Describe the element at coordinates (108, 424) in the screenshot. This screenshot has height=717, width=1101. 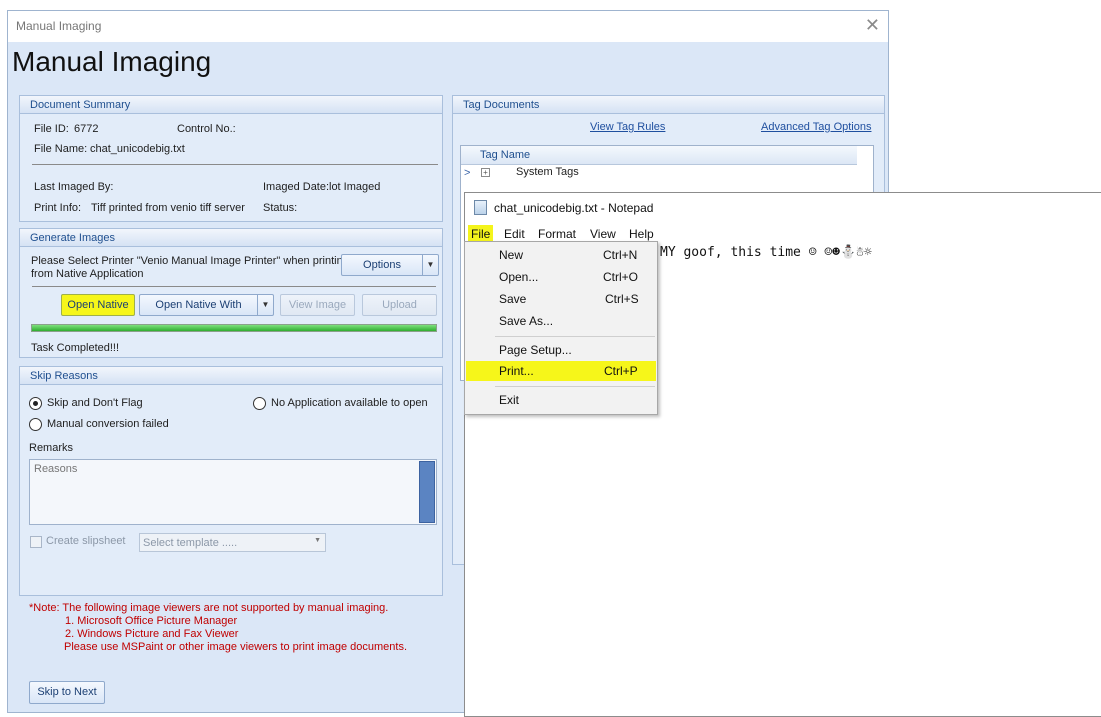
I see `conversion-failed-label: Manual conversion failed` at that location.